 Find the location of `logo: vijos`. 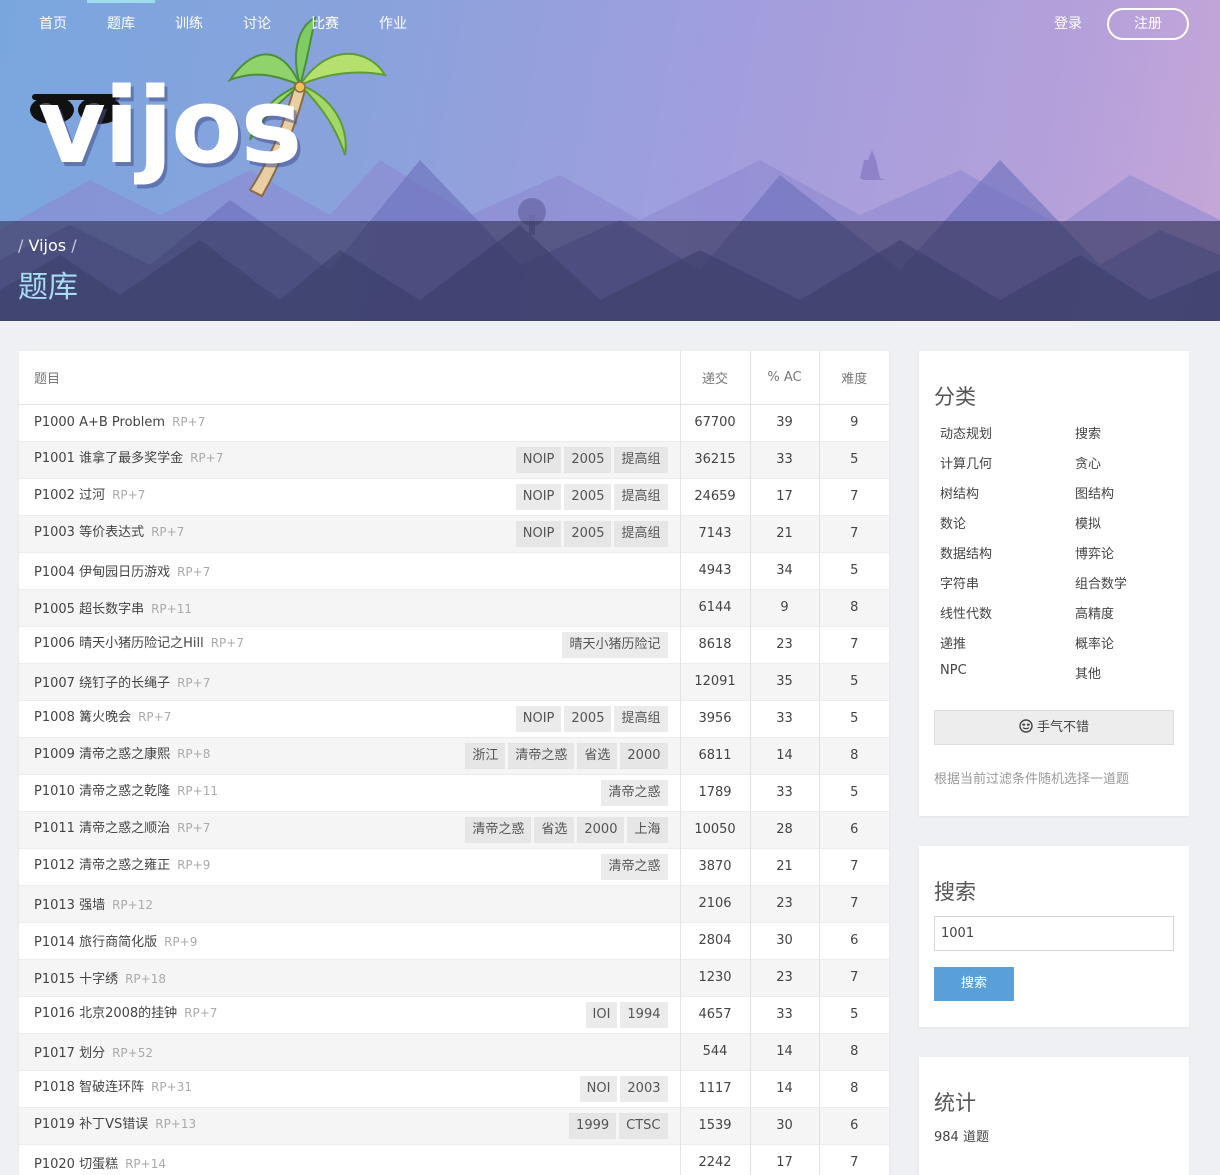

logo: vijos is located at coordinates (170, 126).